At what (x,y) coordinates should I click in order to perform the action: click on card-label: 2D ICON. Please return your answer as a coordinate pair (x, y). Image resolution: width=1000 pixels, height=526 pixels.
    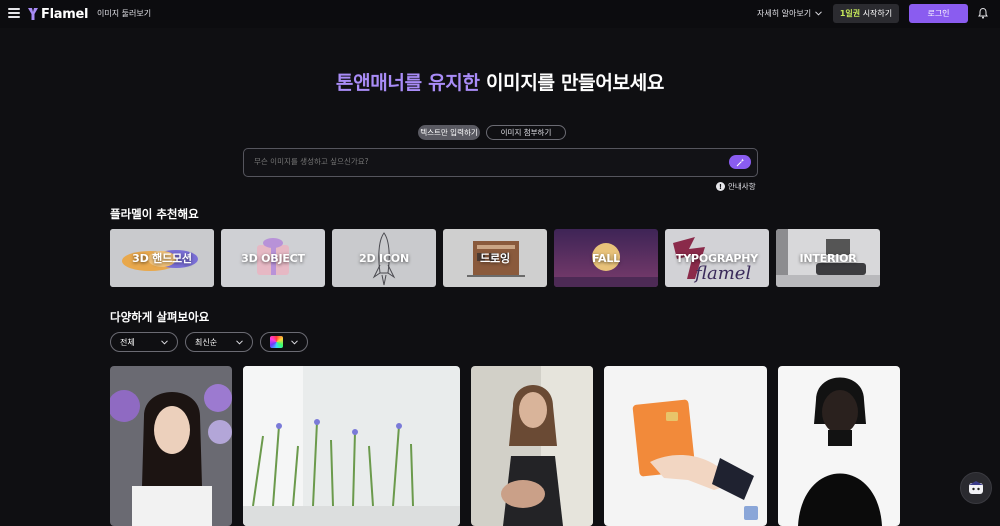
    Looking at the image, I should click on (384, 258).